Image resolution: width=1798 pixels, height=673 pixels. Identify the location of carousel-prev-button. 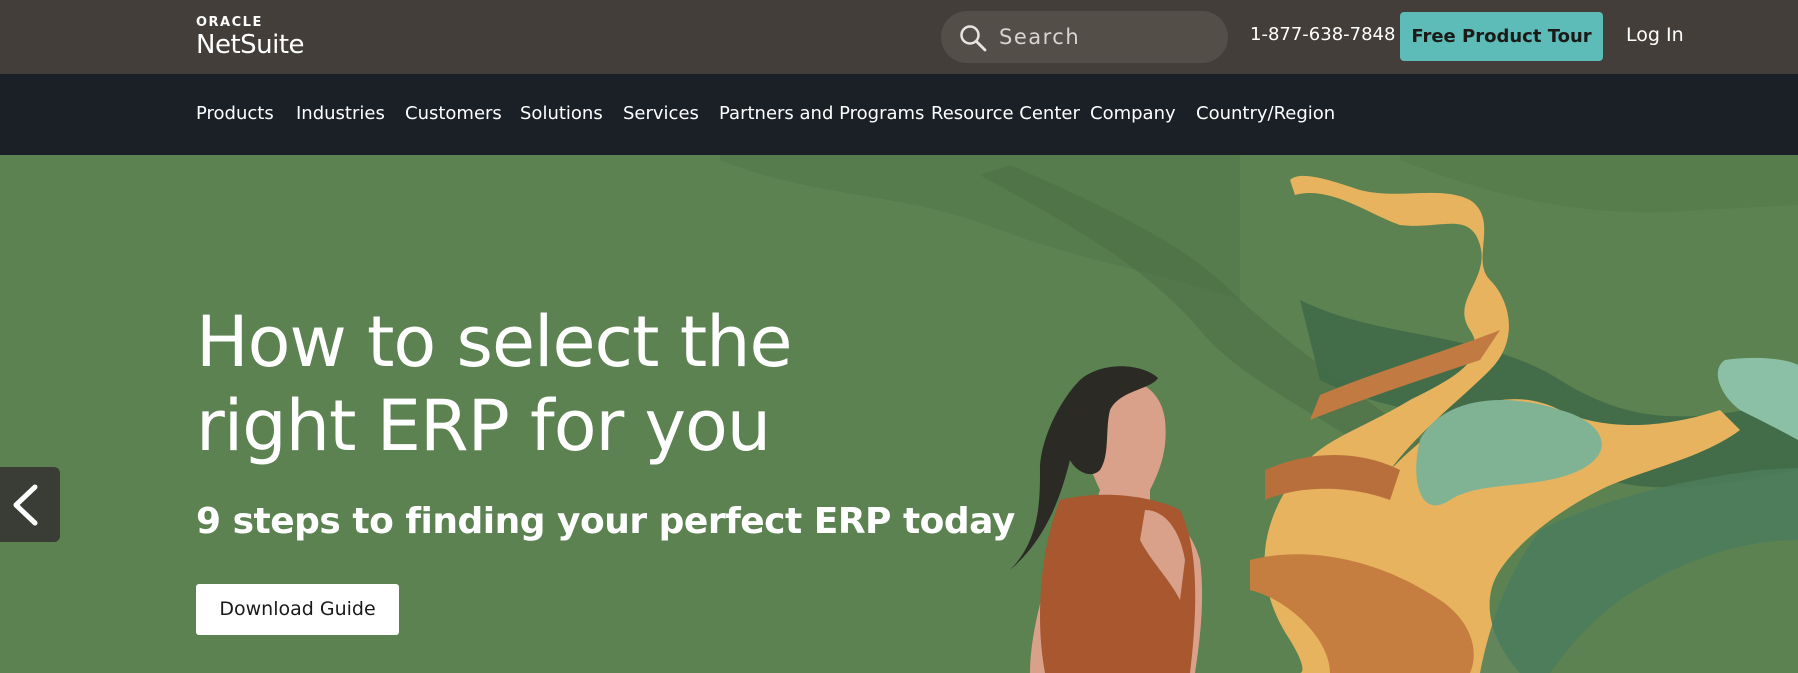
(30, 504).